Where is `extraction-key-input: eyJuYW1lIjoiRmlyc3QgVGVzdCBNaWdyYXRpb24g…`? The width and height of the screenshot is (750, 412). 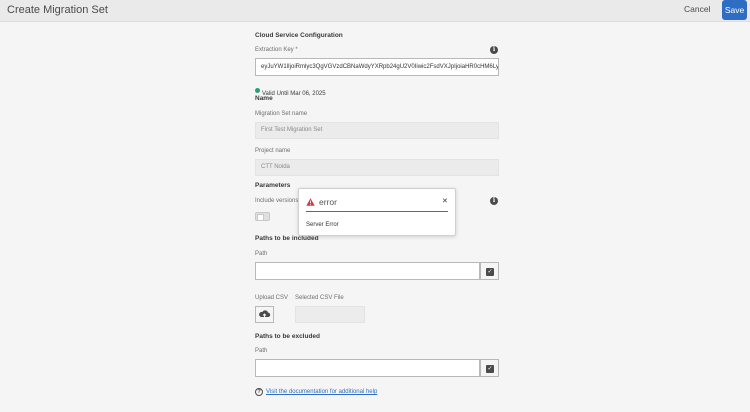
extraction-key-input: eyJuYW1lIjoiRmlyc3QgVGVzdCBNaWdyYXRpb24g… is located at coordinates (377, 67).